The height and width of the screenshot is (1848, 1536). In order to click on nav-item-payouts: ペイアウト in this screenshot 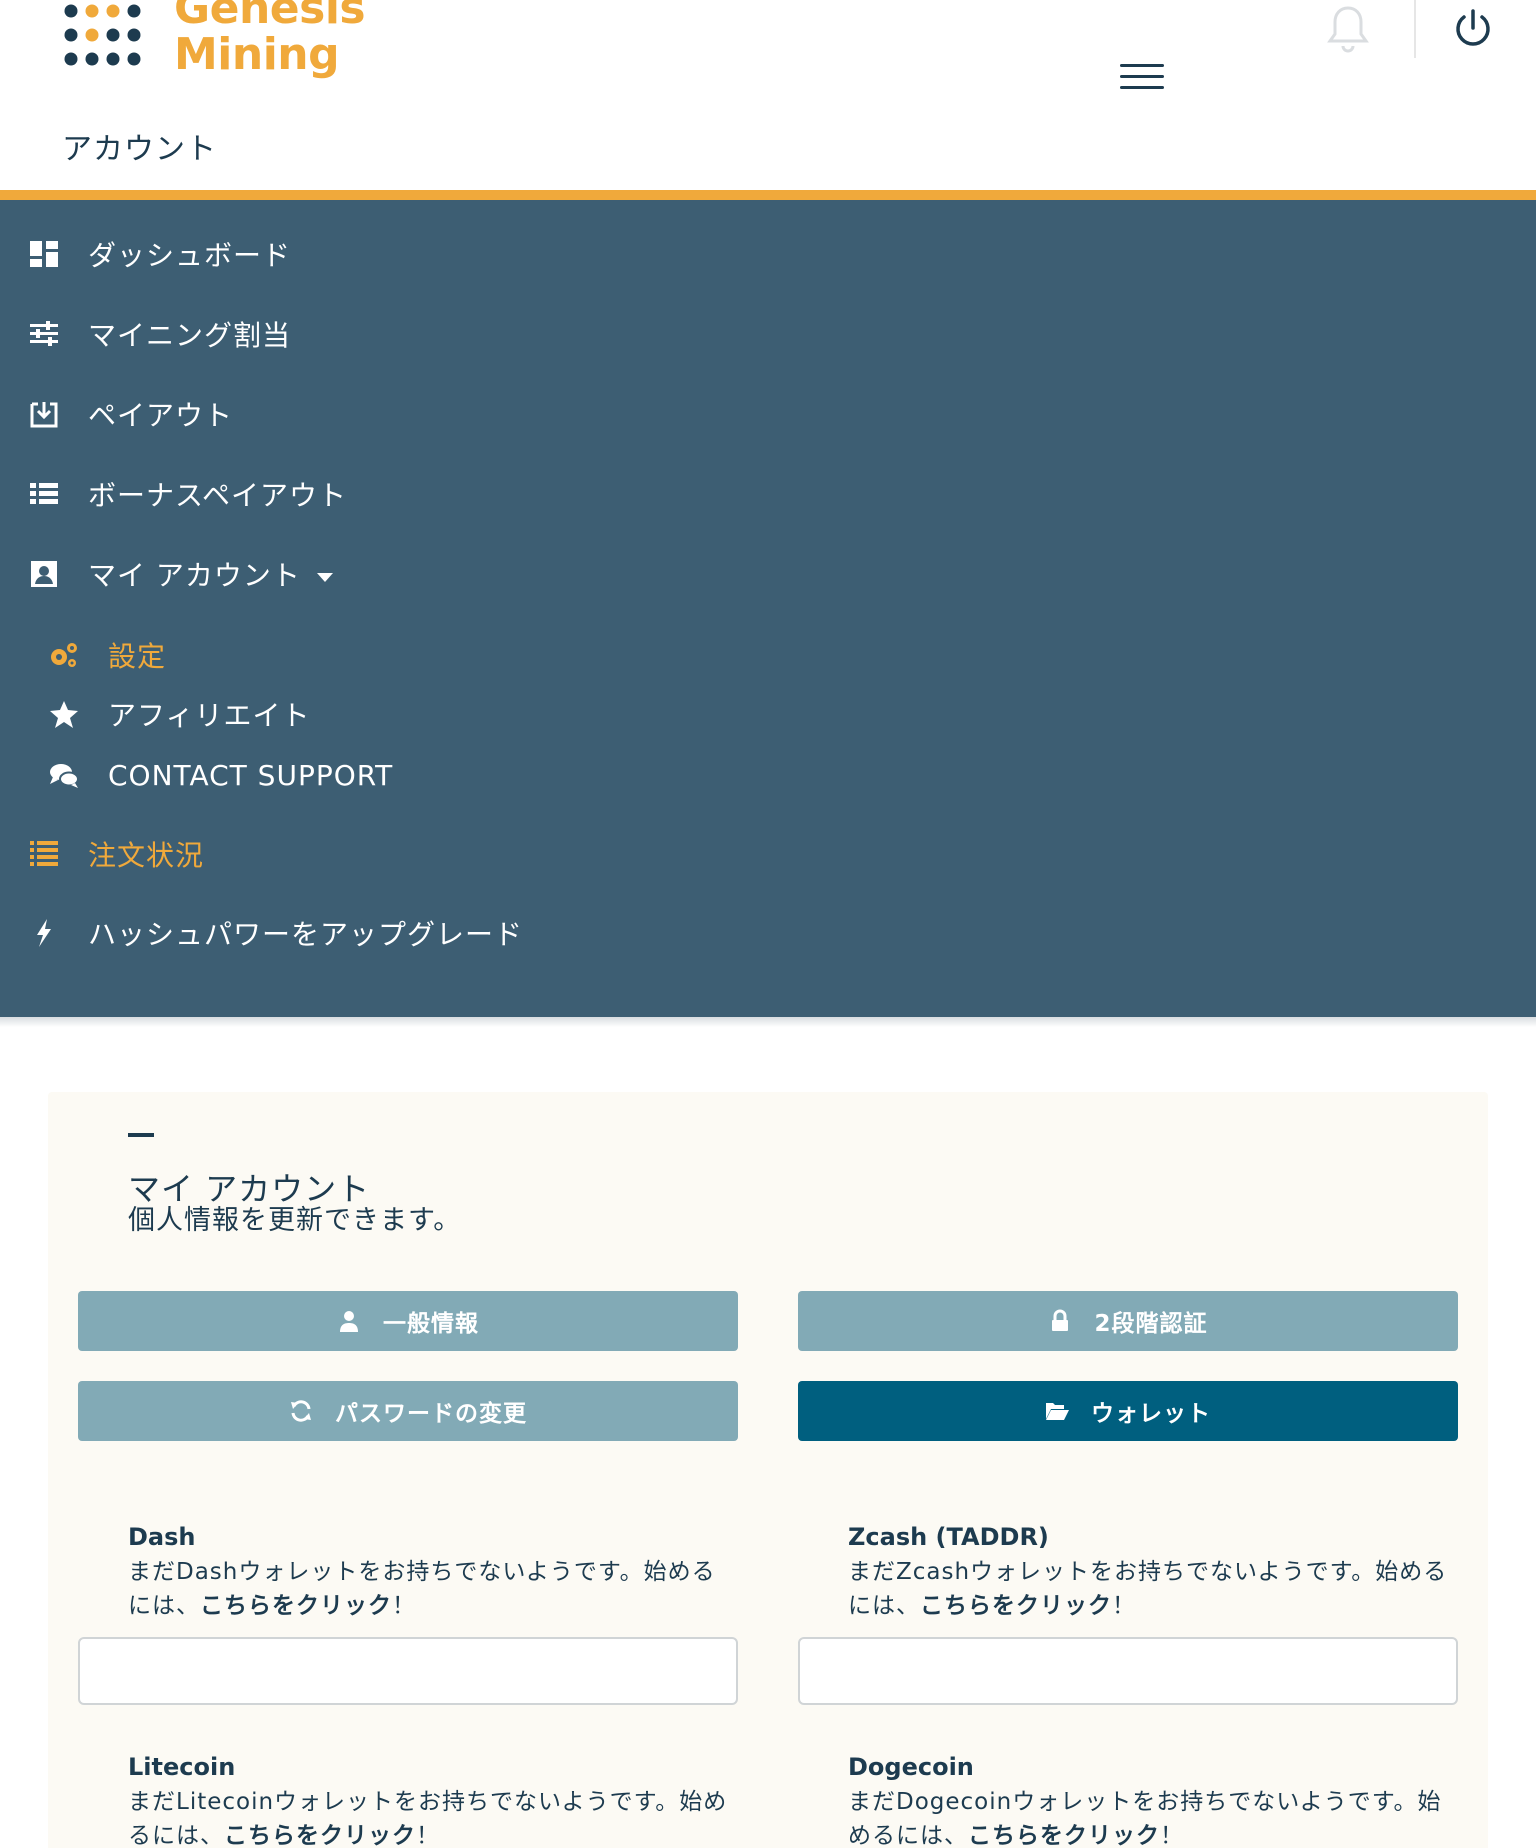, I will do `click(768, 414)`.